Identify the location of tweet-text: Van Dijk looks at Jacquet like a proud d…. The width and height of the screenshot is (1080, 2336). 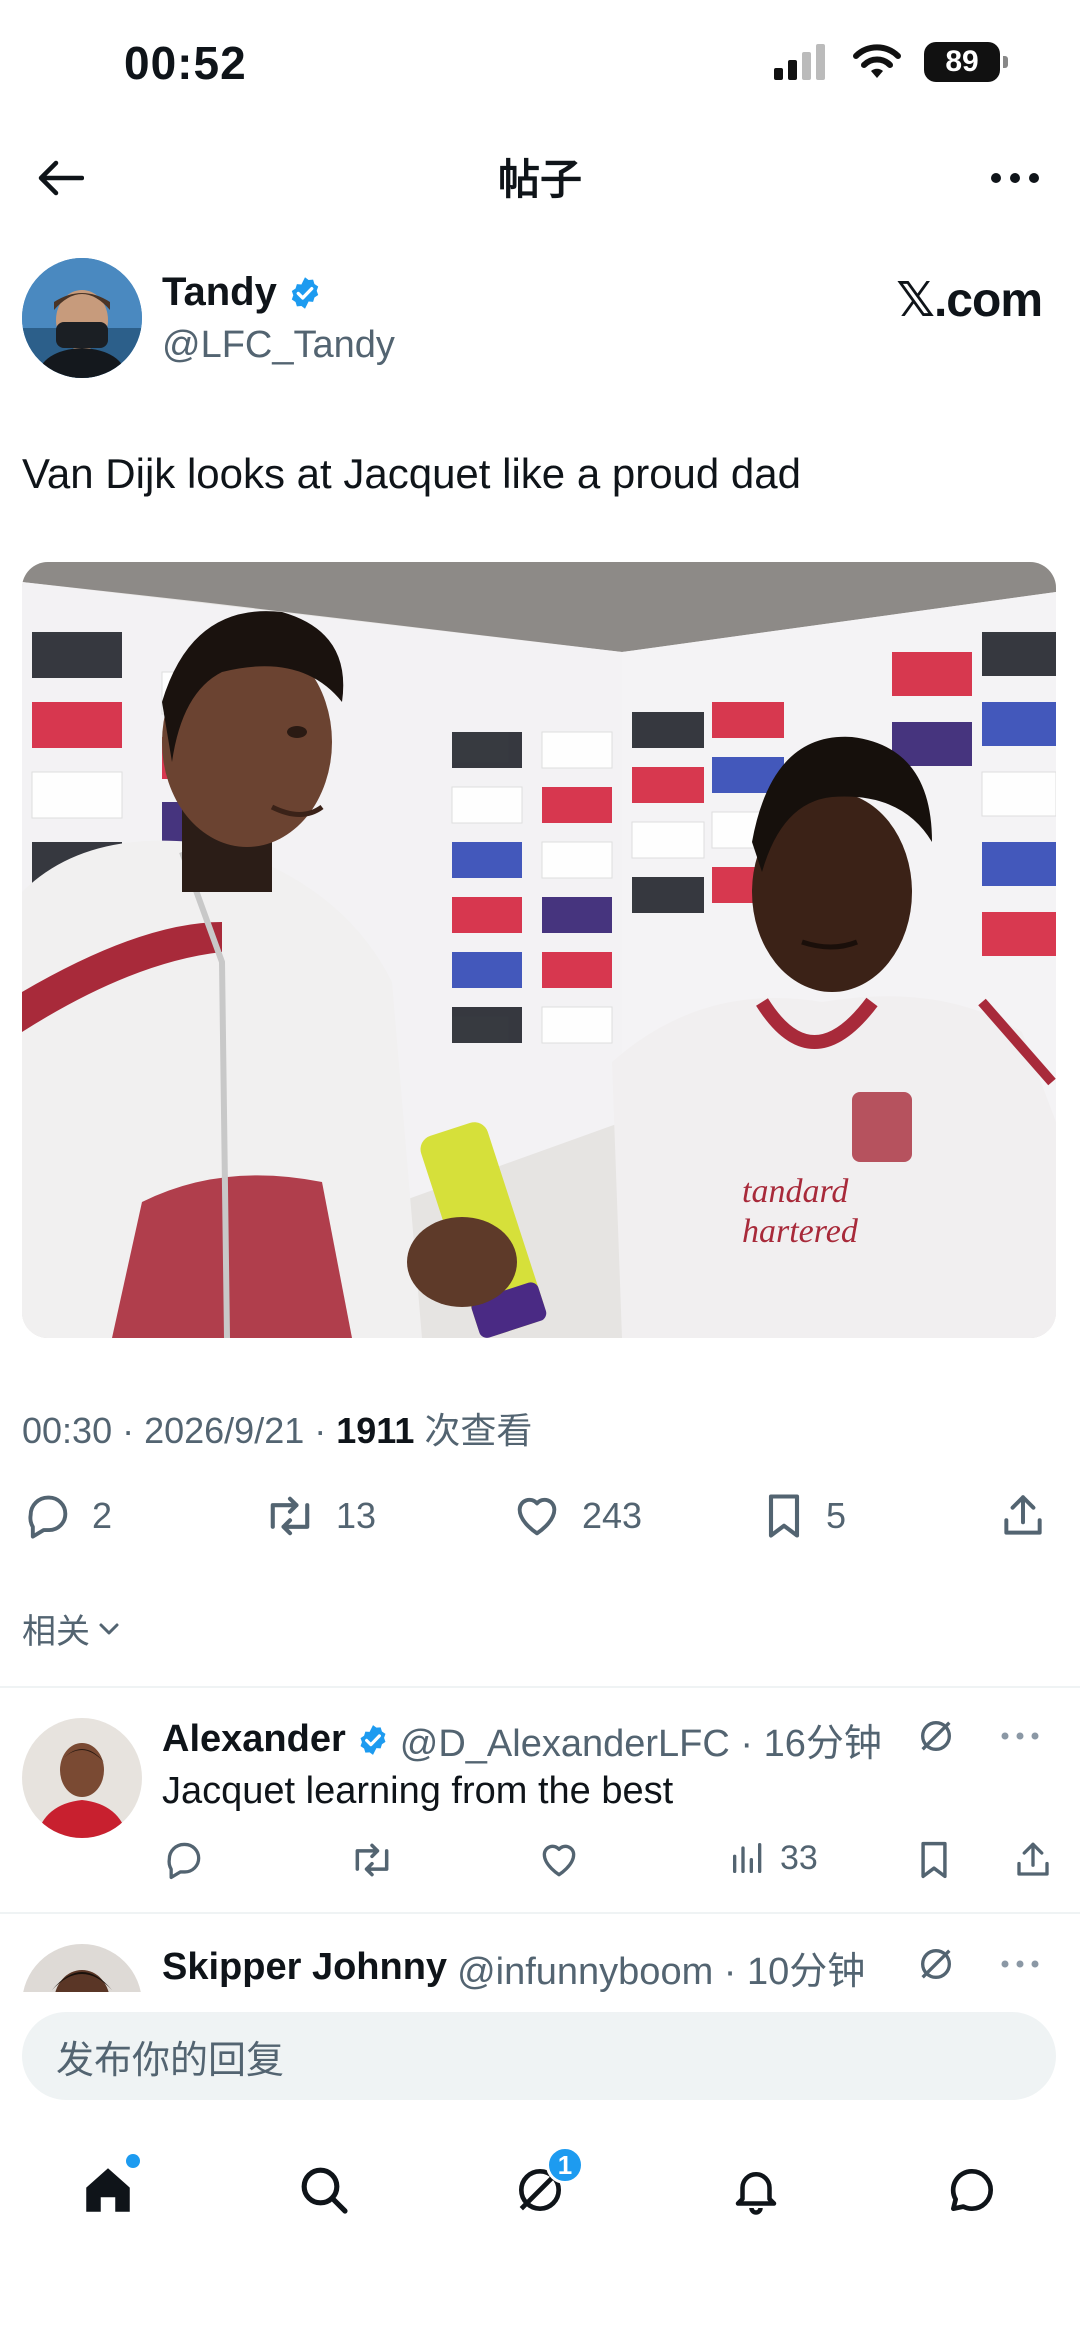
(412, 473).